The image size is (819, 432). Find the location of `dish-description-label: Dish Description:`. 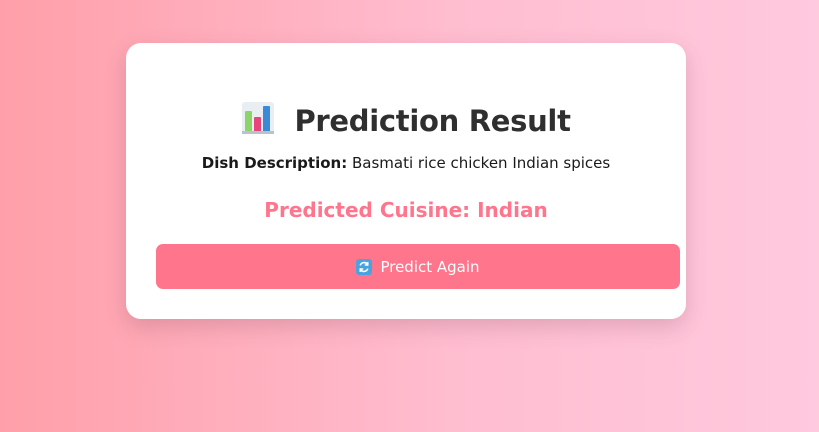

dish-description-label: Dish Description: is located at coordinates (274, 163).